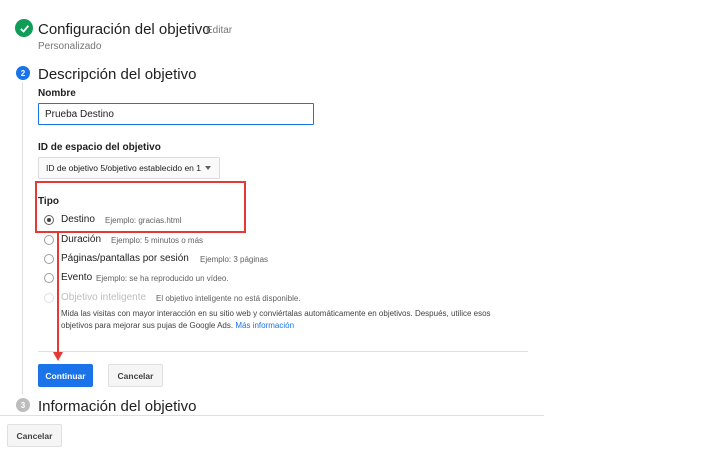 This screenshot has height=456, width=720. What do you see at coordinates (58, 356) in the screenshot?
I see `arrow-down-icon` at bounding box center [58, 356].